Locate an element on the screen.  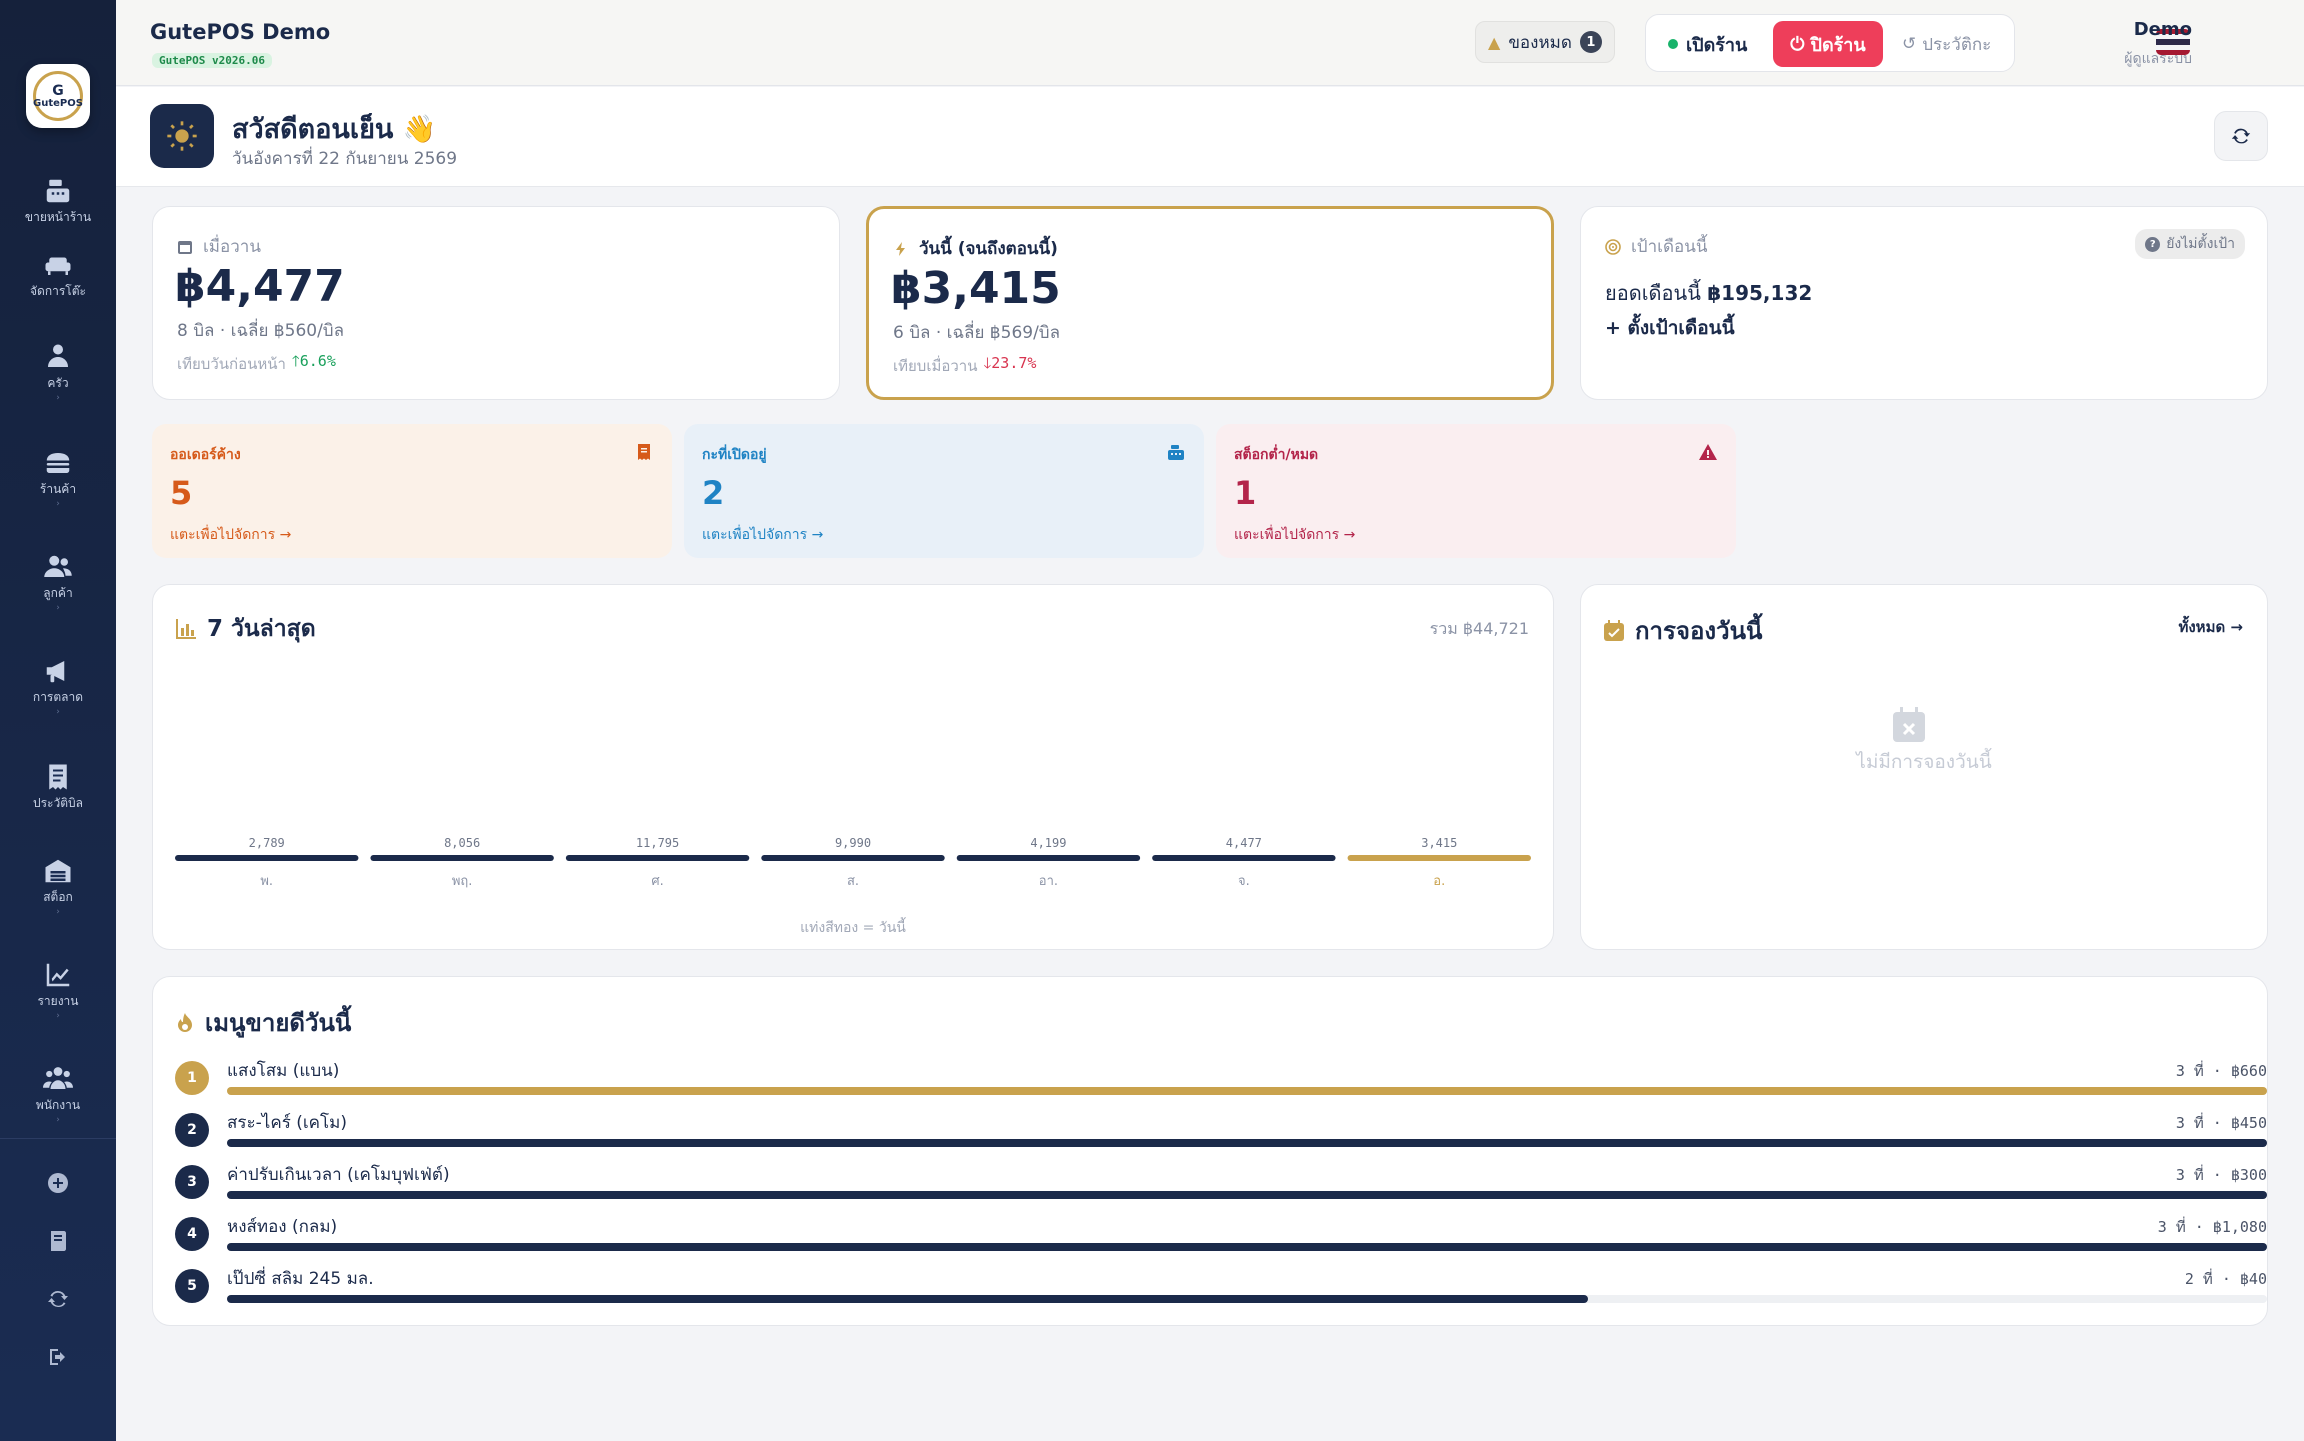
manual-button is located at coordinates (58, 1241).